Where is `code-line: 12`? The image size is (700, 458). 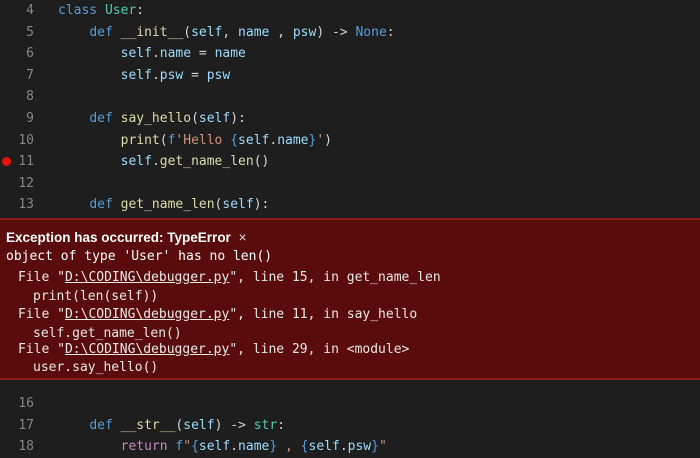 code-line: 12 is located at coordinates (350, 184).